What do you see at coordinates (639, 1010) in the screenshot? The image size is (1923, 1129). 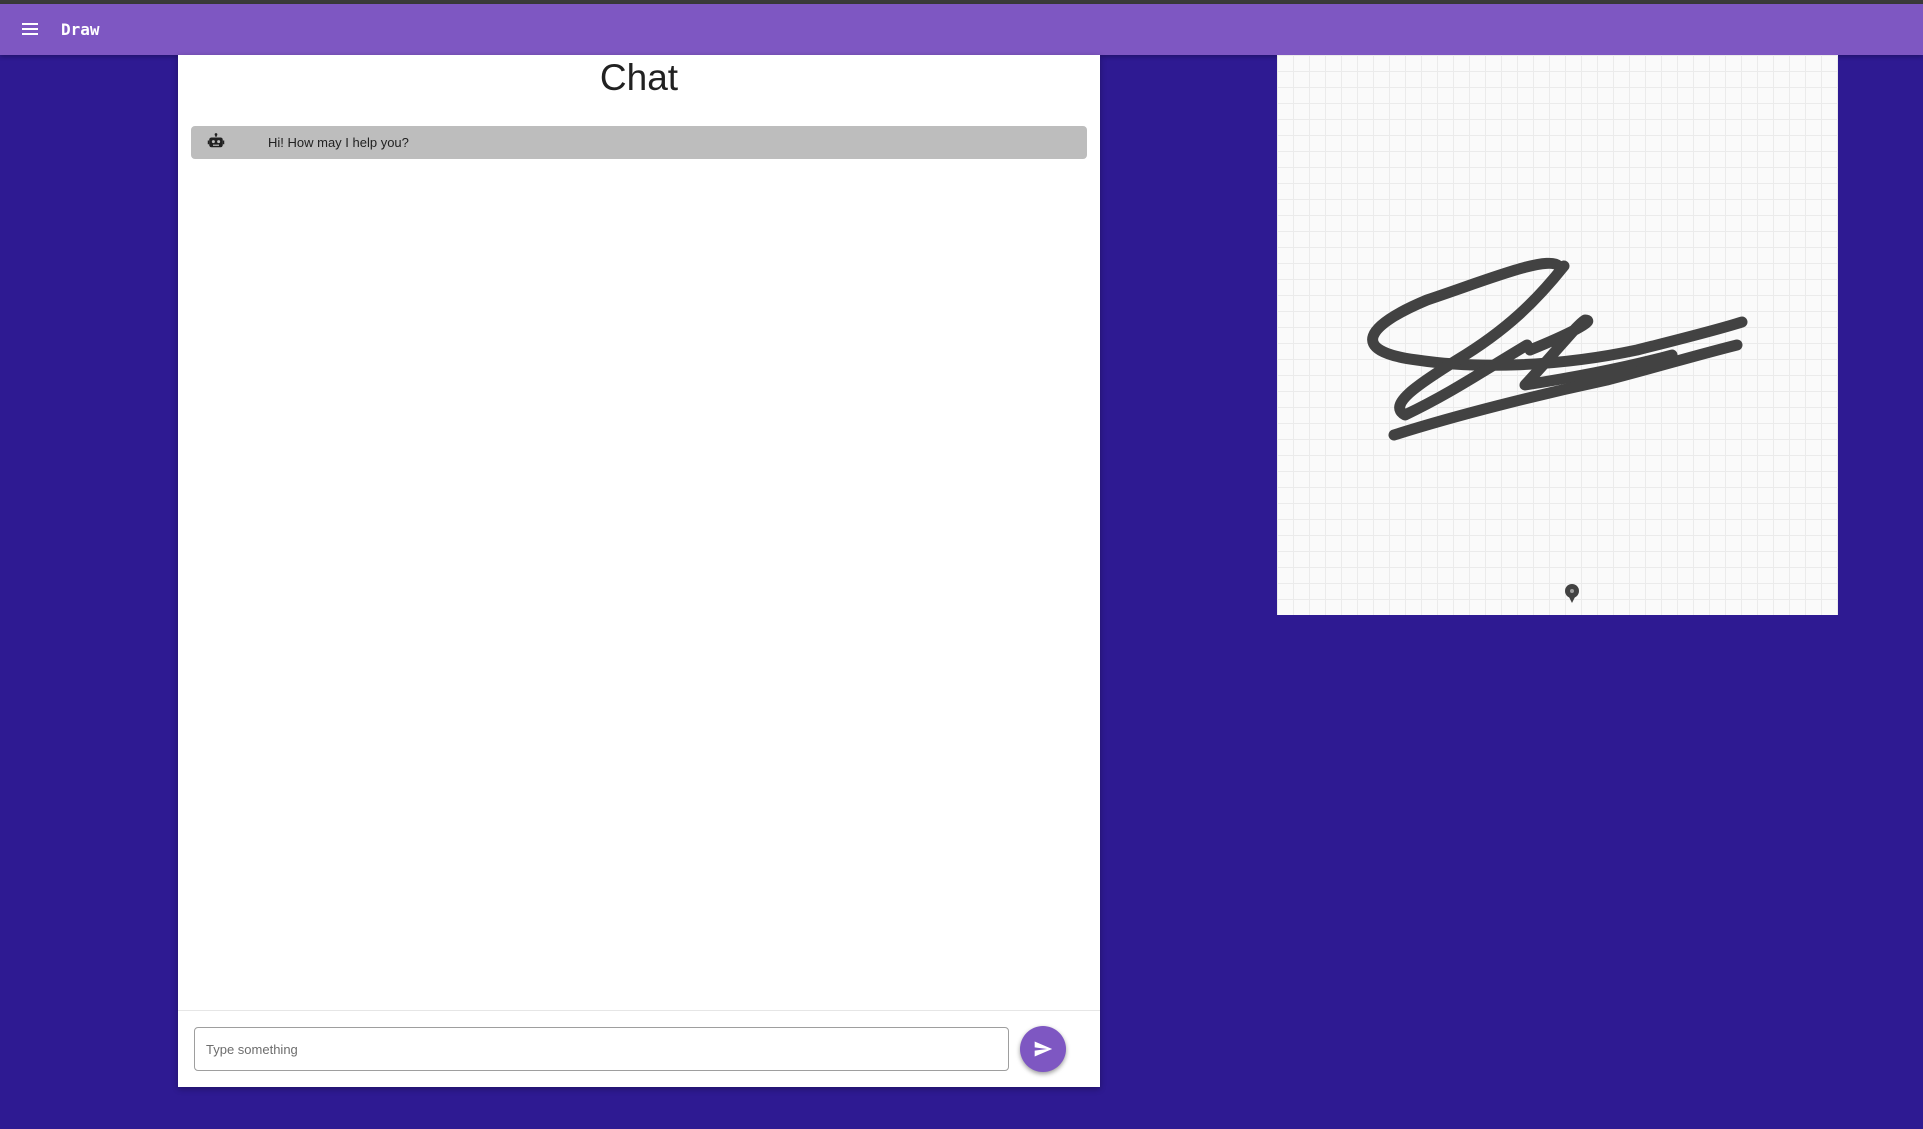 I see `chat-divider` at bounding box center [639, 1010].